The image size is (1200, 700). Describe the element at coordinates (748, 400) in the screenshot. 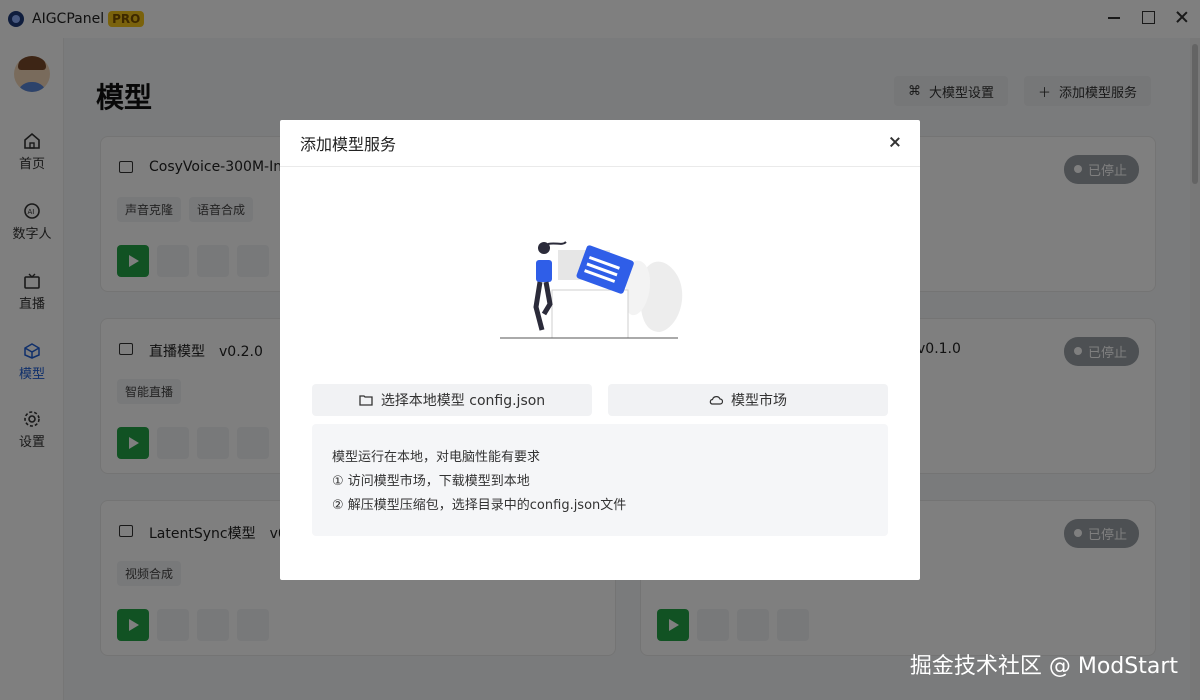

I see `model-market-button: 模型市场` at that location.